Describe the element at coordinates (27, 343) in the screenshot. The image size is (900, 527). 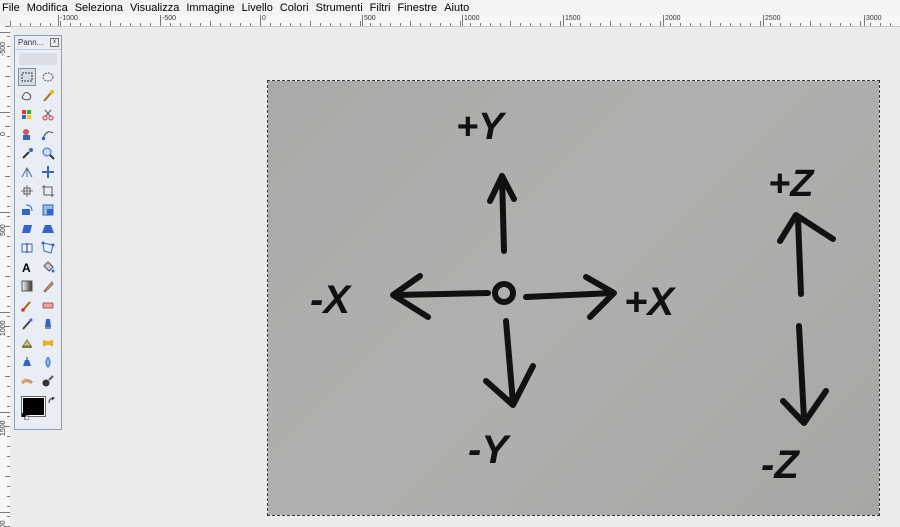
I see `clone-icon` at that location.